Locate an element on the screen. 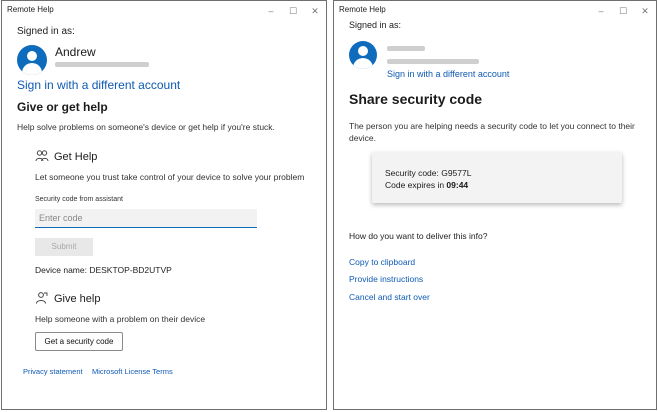 This screenshot has width=658, height=412. share-code-heading: Share security code is located at coordinates (416, 99).